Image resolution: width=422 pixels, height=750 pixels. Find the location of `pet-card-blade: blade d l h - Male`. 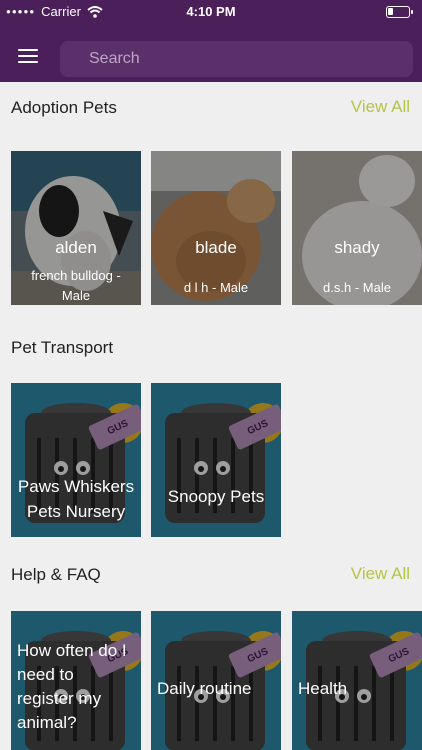

pet-card-blade: blade d l h - Male is located at coordinates (216, 228).